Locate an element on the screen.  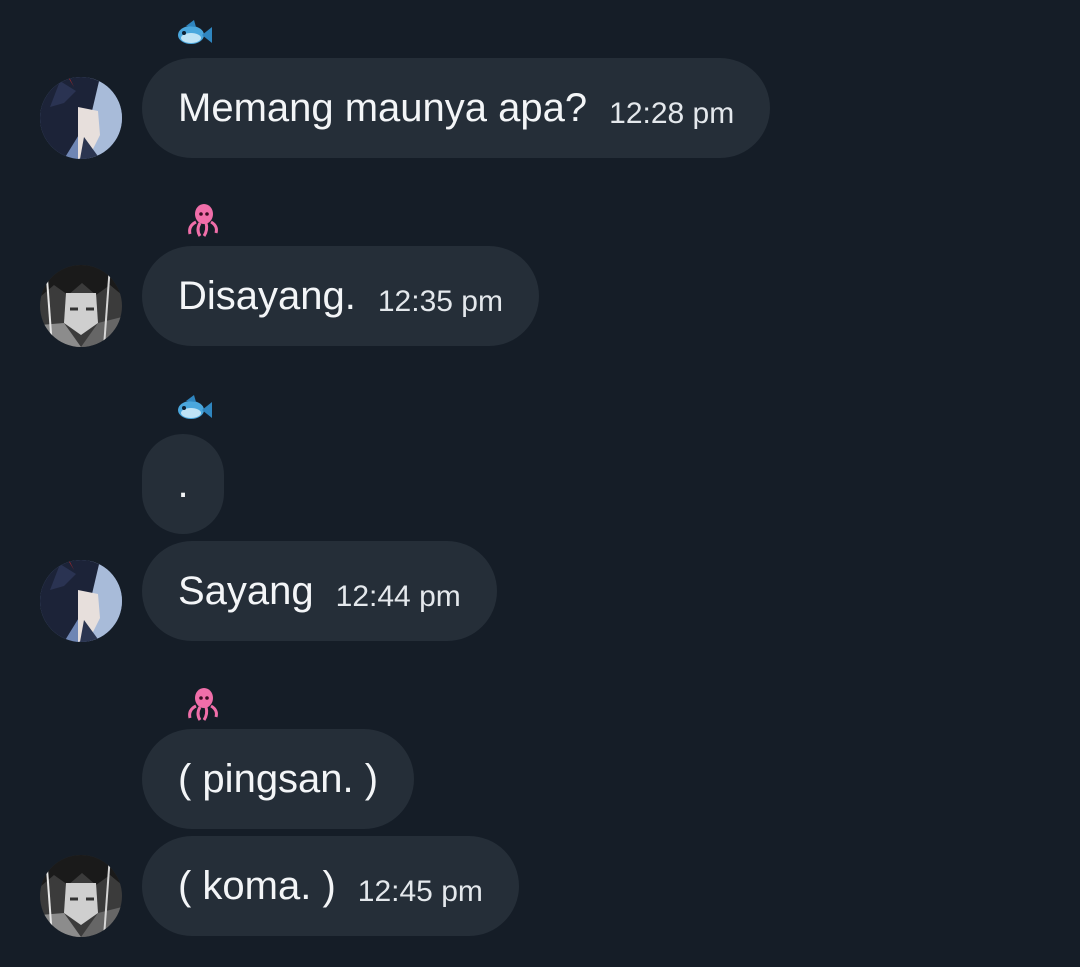
message-bubble: Memang maunya apa? 12:28 pm is located at coordinates (456, 108).